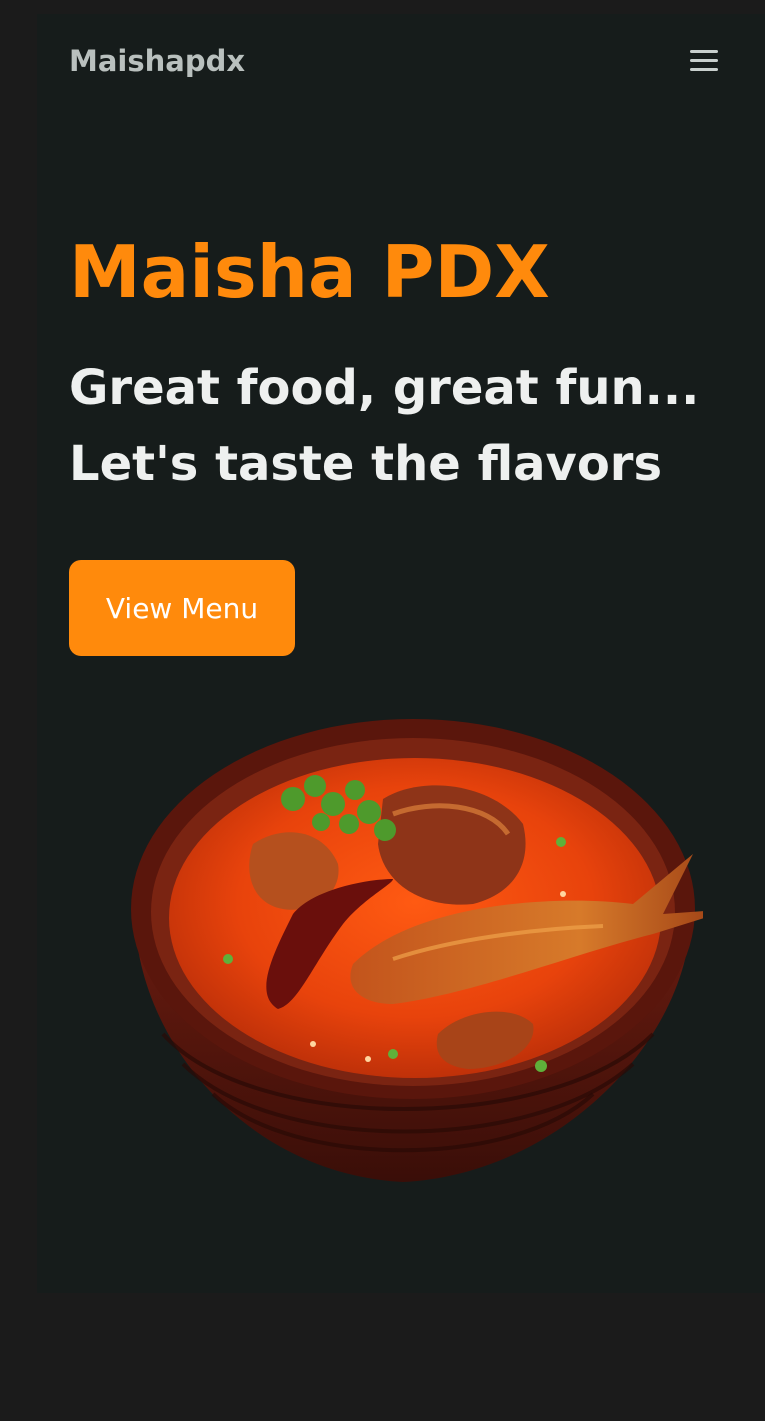 The image size is (765, 1421). Describe the element at coordinates (157, 61) in the screenshot. I see `brand-logo: Maishapdx` at that location.